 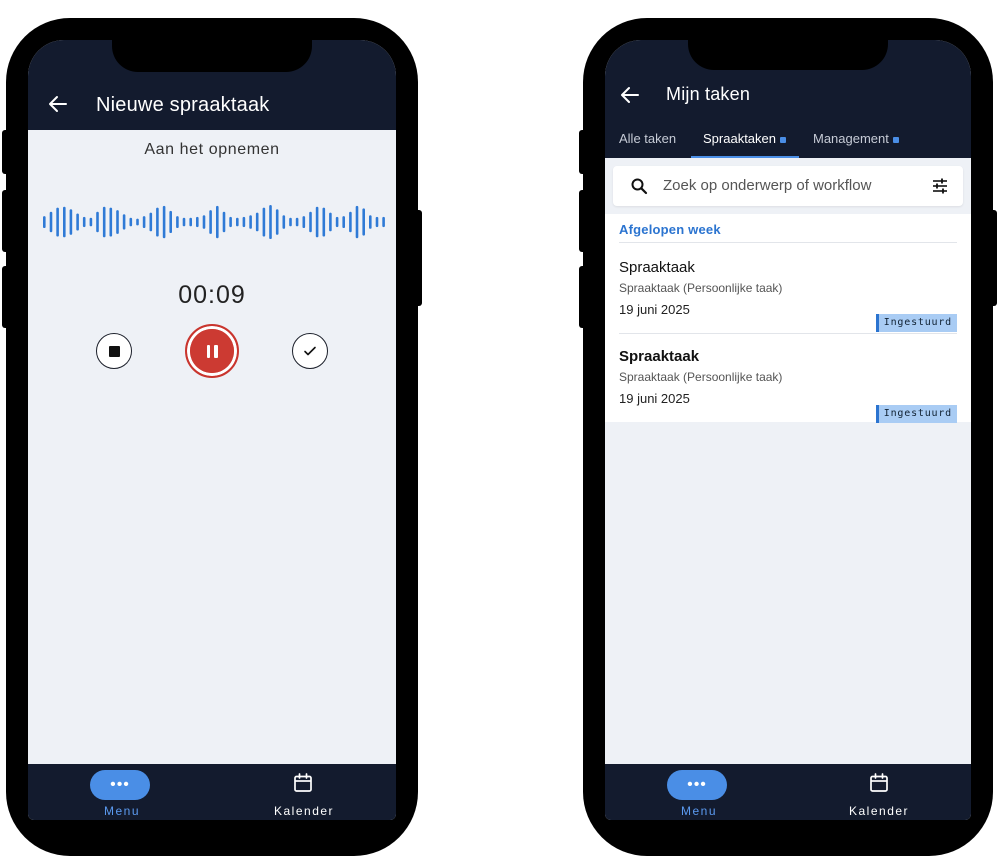 I want to click on pause-button, so click(x=212, y=351).